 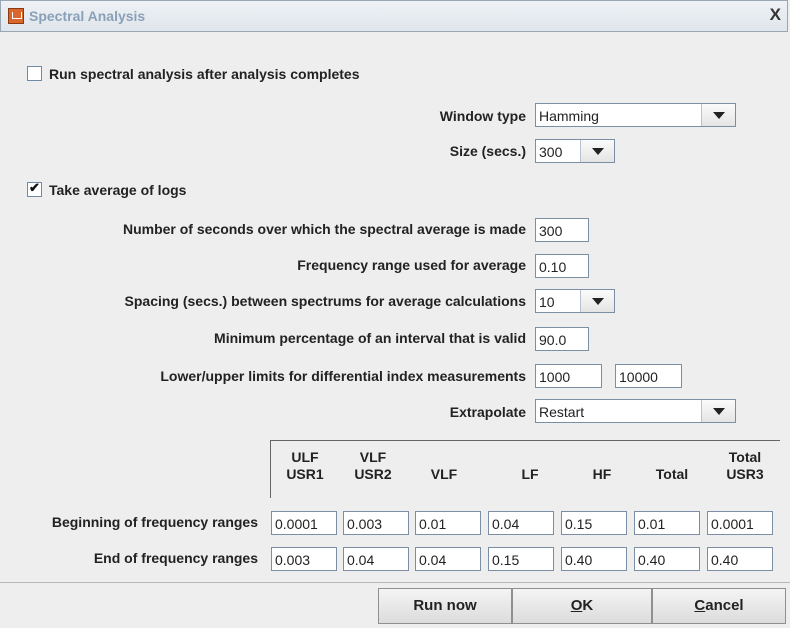 I want to click on run-now-button: Run now, so click(x=445, y=606).